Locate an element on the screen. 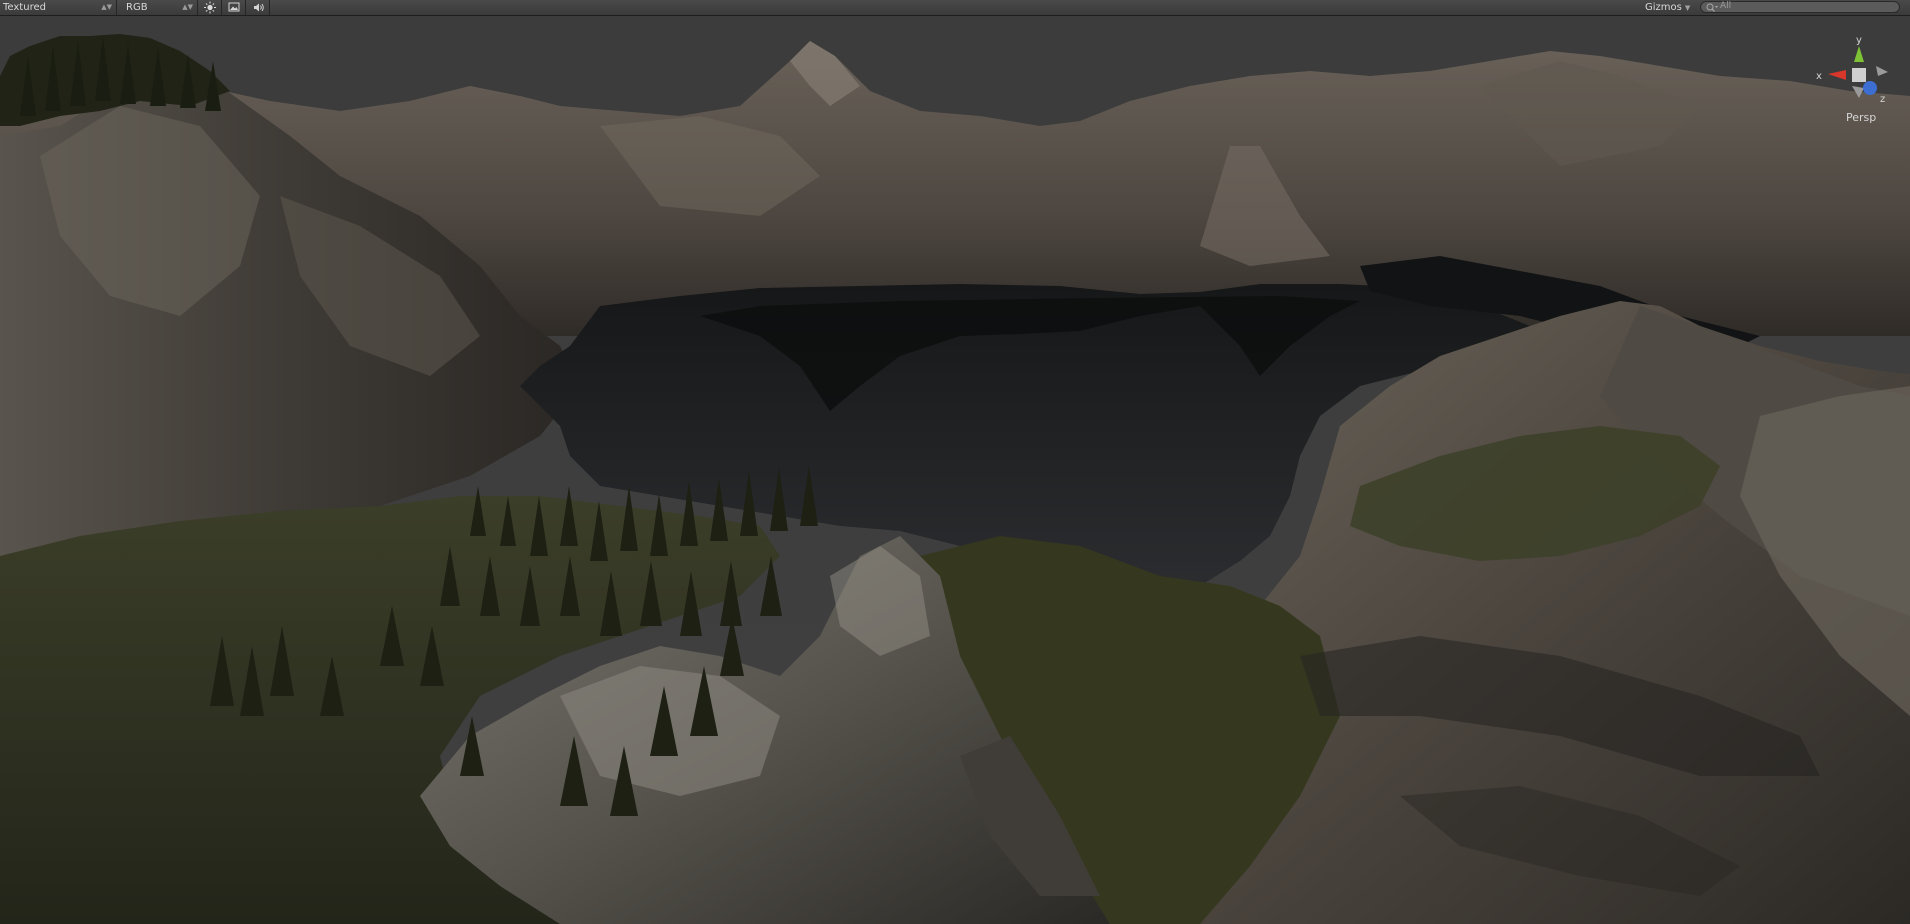 This screenshot has width=1910, height=924. center-cube is located at coordinates (1859, 75).